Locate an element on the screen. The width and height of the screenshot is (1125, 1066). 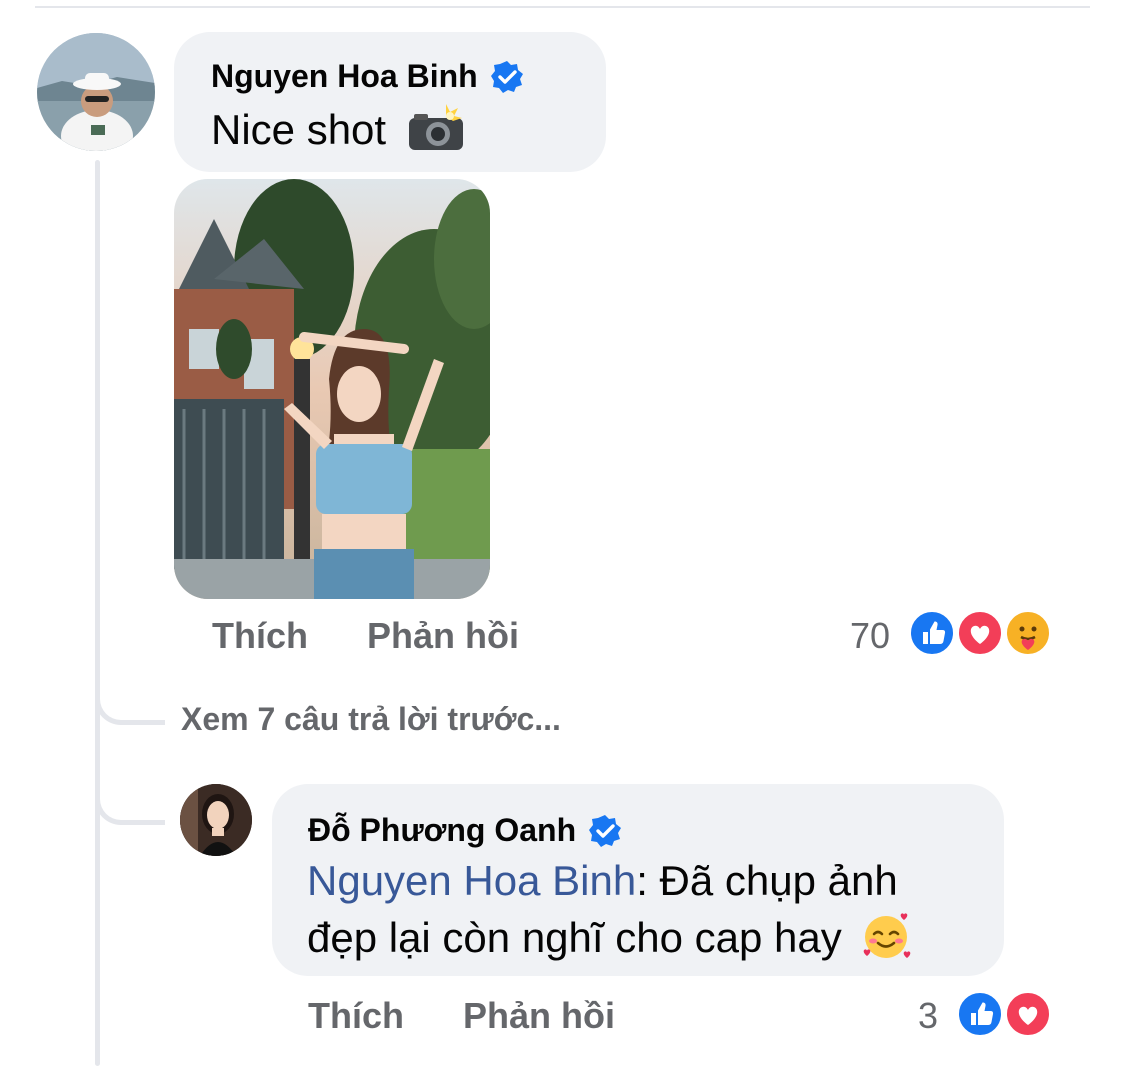
author-name: Đỗ Phương Oanh is located at coordinates (442, 830).